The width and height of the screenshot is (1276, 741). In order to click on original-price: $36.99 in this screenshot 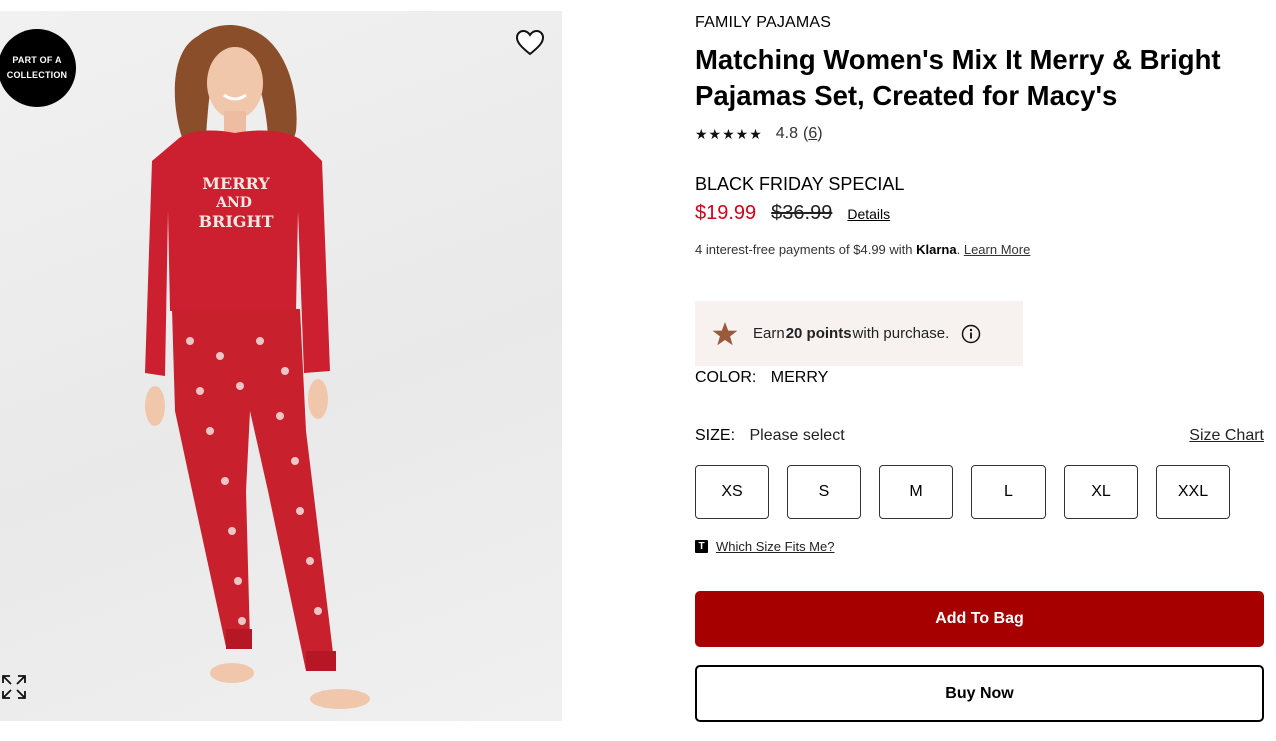, I will do `click(802, 213)`.